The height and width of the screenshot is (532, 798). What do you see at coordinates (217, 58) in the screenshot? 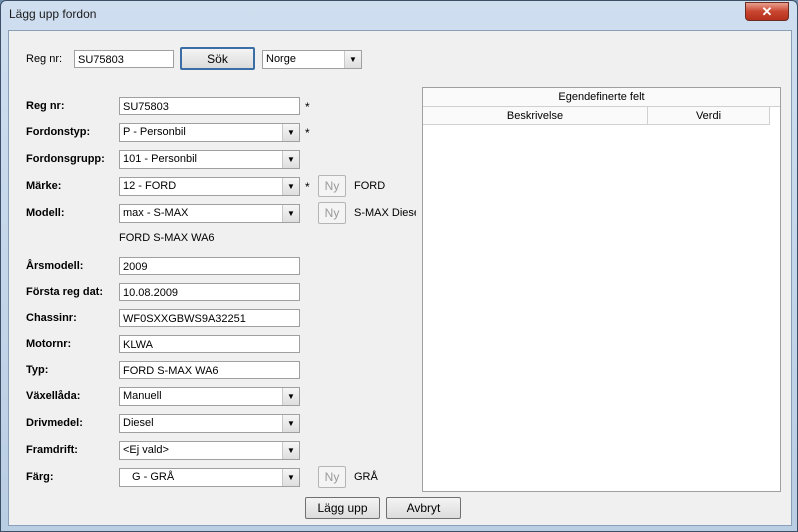
I see `search-button: Sök` at bounding box center [217, 58].